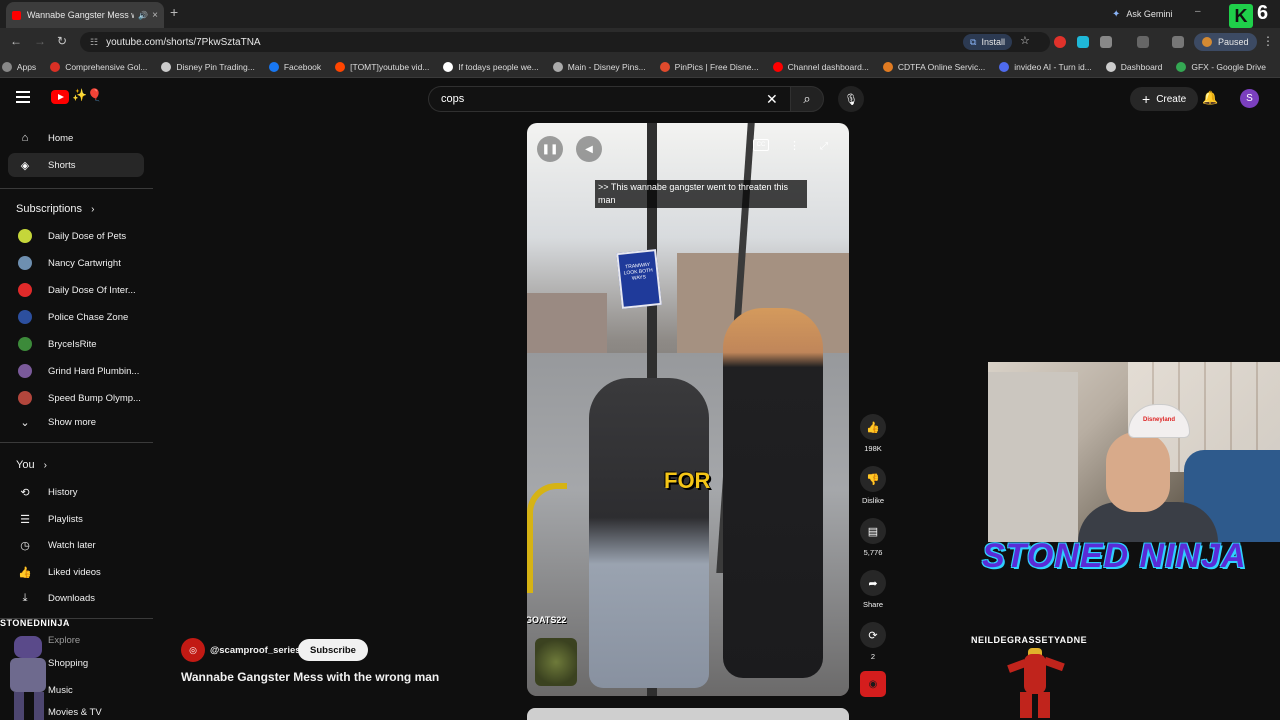 This screenshot has height=720, width=1280. I want to click on volume-icon: ◀, so click(589, 149).